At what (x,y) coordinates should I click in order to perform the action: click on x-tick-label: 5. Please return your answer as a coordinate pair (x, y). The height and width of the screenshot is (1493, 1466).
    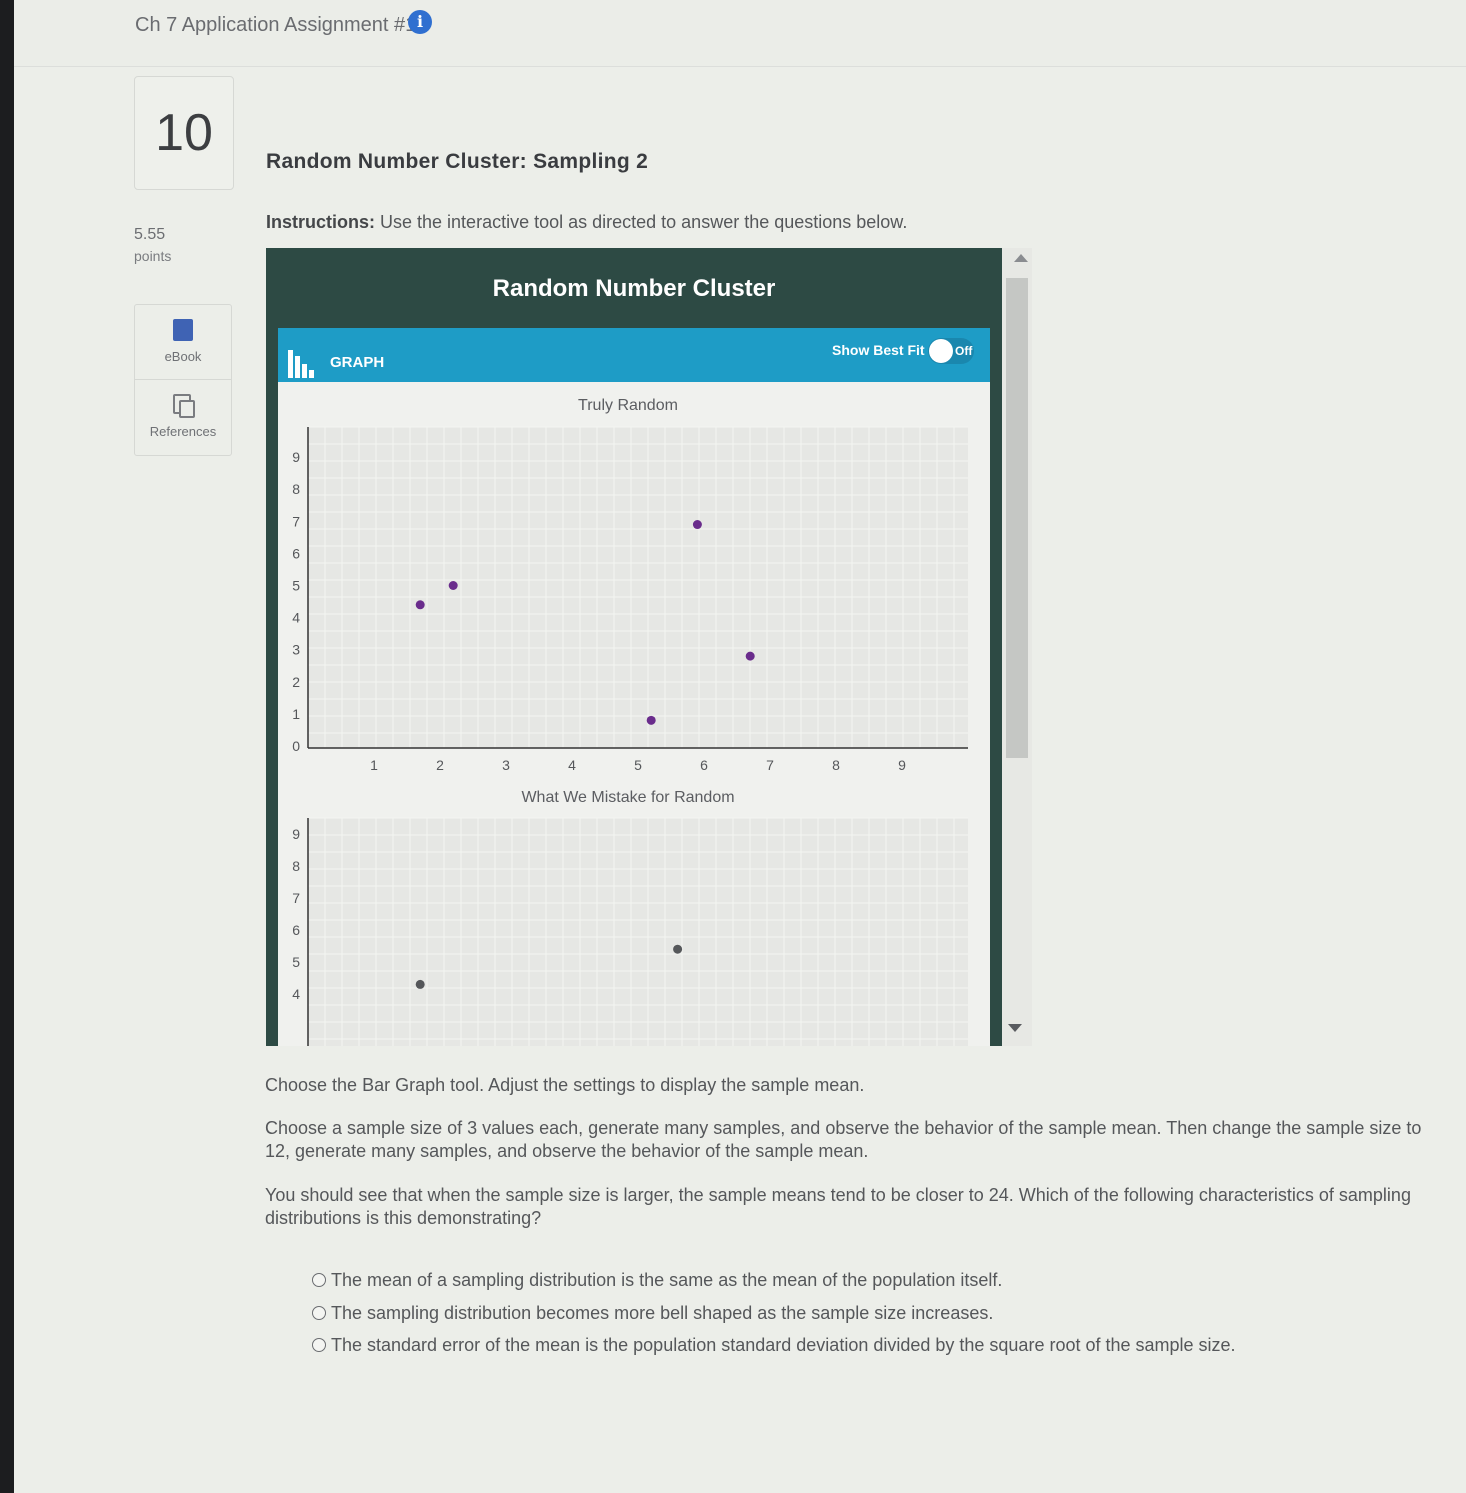
    Looking at the image, I should click on (638, 765).